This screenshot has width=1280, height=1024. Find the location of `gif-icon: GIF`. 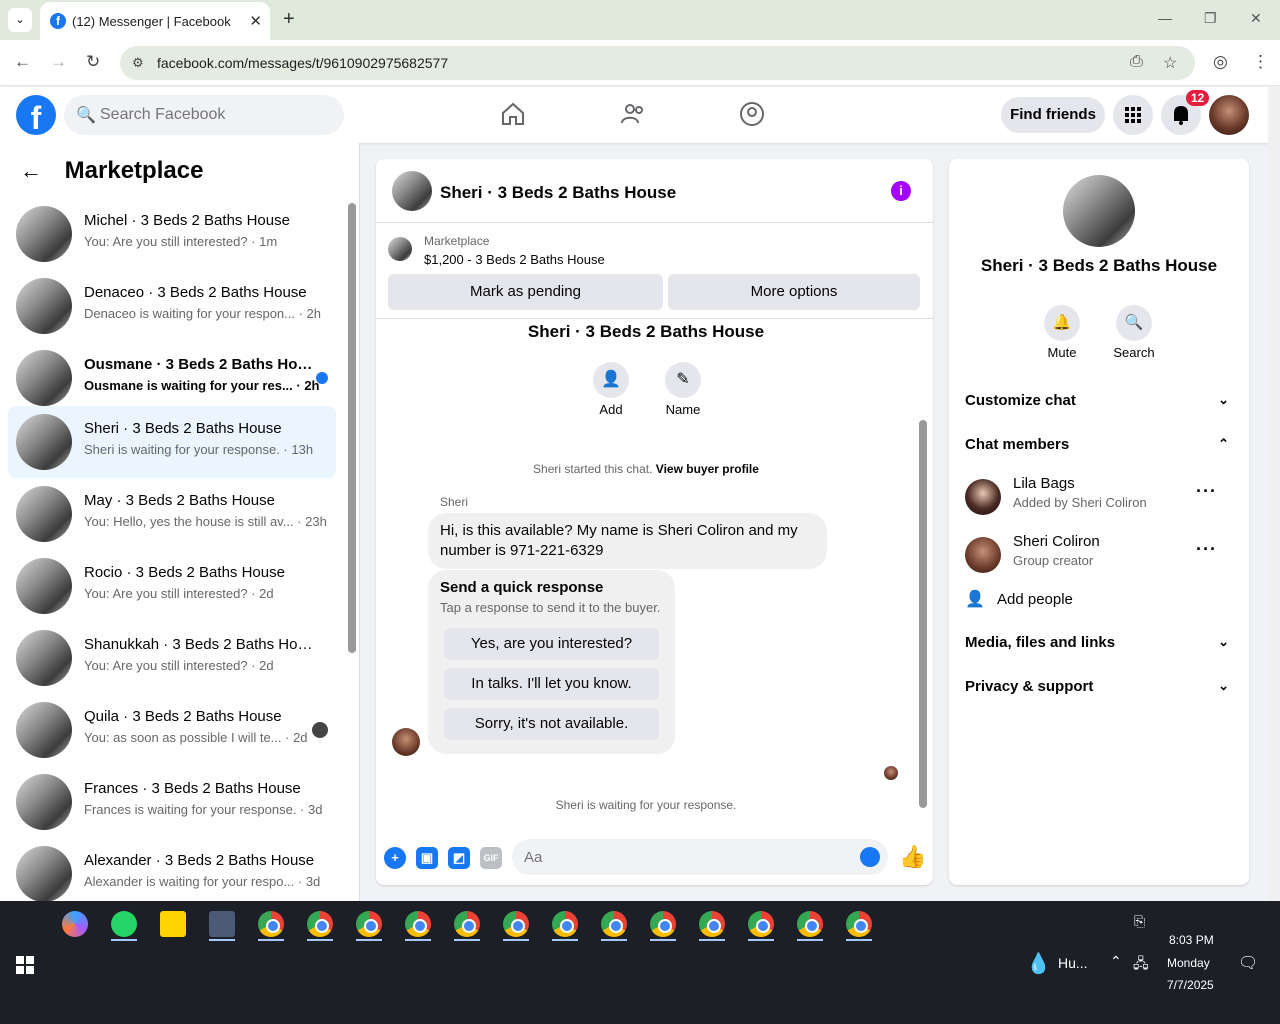

gif-icon: GIF is located at coordinates (491, 858).